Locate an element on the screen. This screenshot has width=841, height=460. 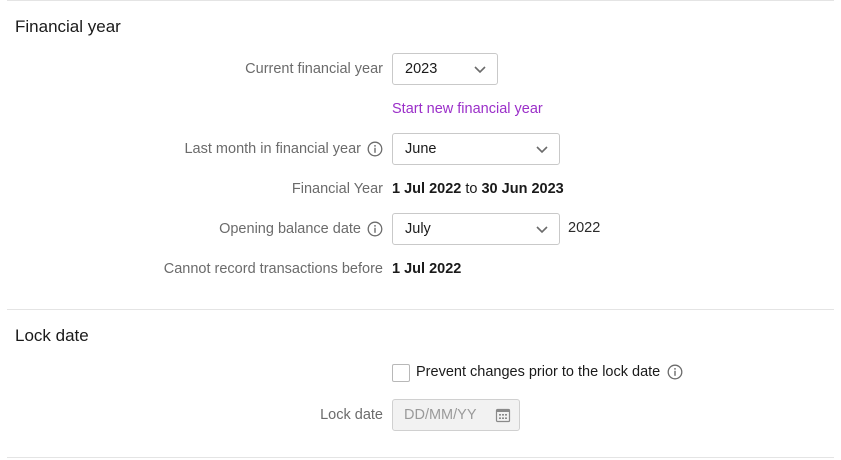
fy-end-date: 30 Jun 2023 is located at coordinates (522, 189).